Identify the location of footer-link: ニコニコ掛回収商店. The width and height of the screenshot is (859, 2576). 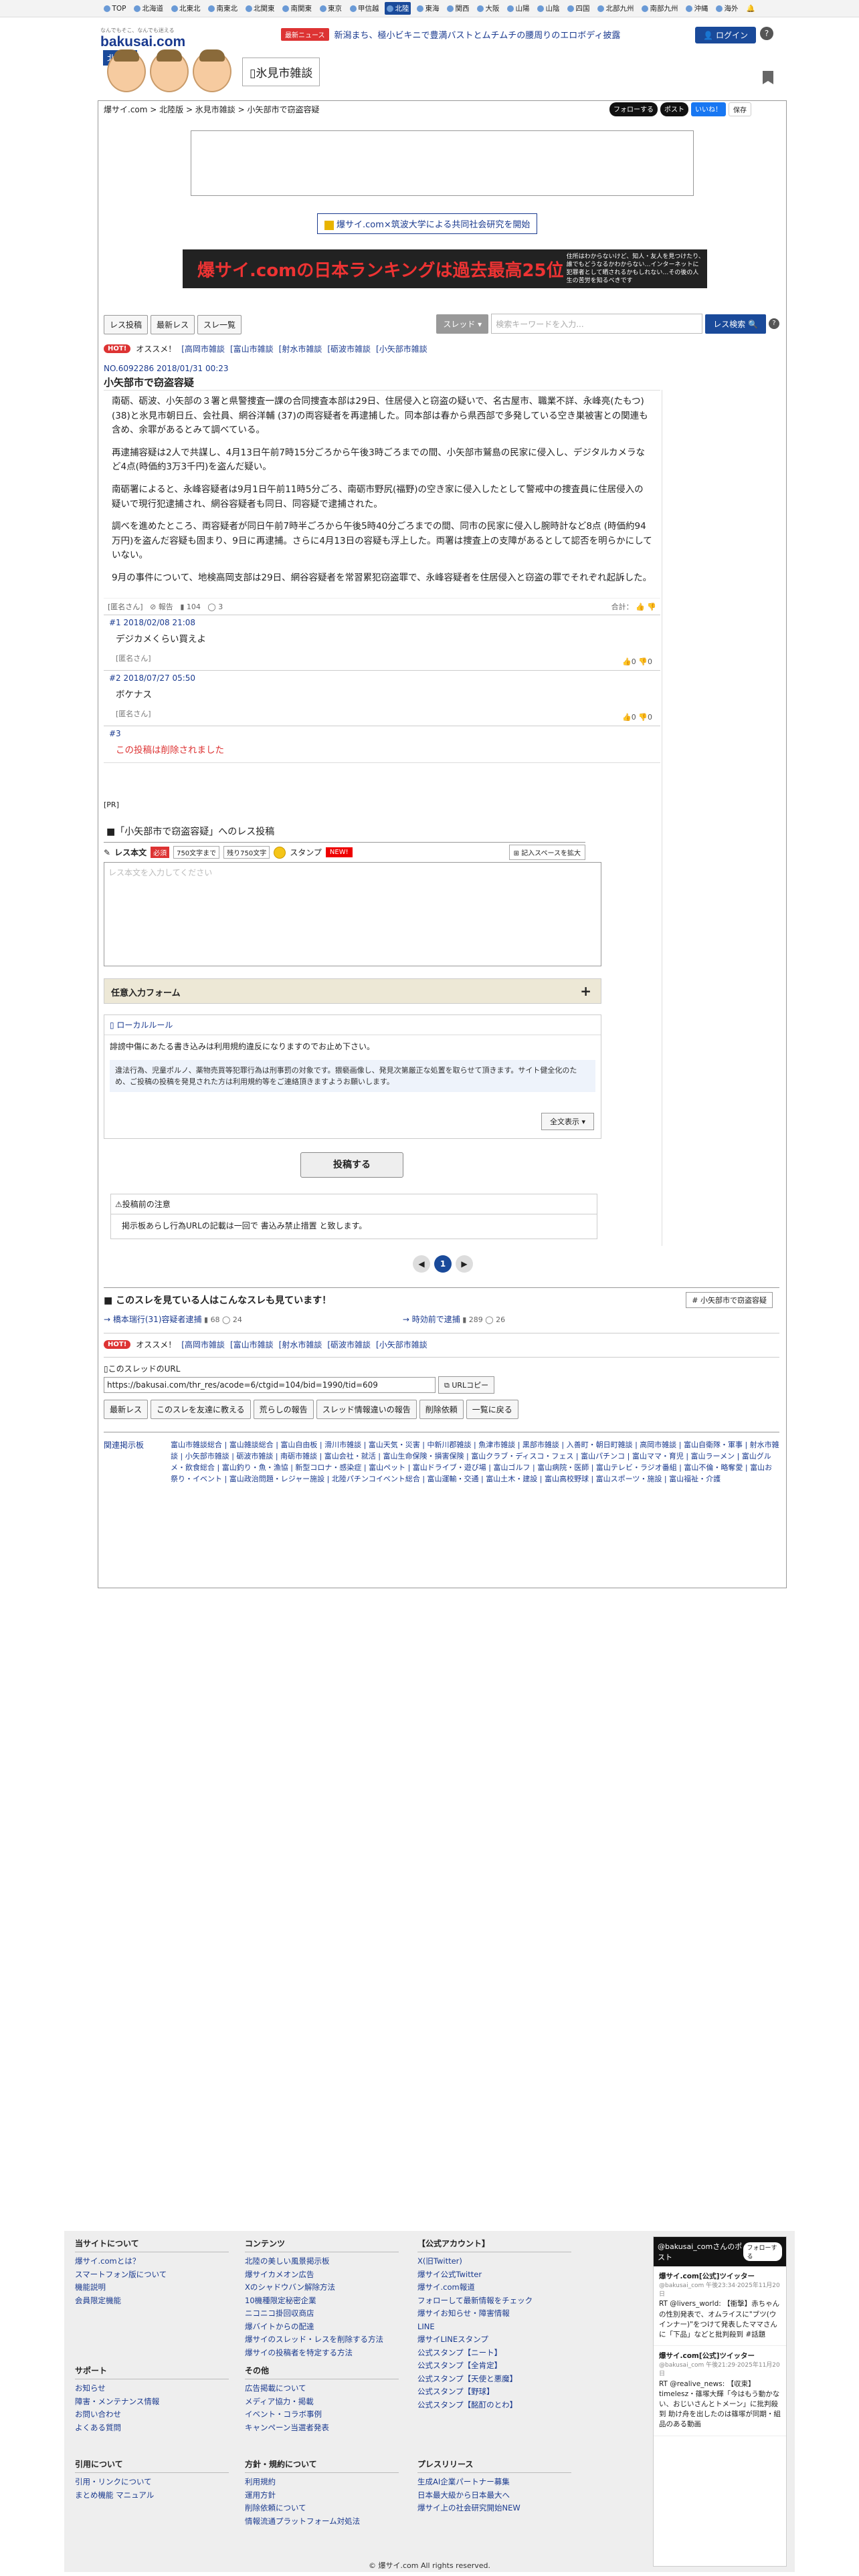
(322, 2314).